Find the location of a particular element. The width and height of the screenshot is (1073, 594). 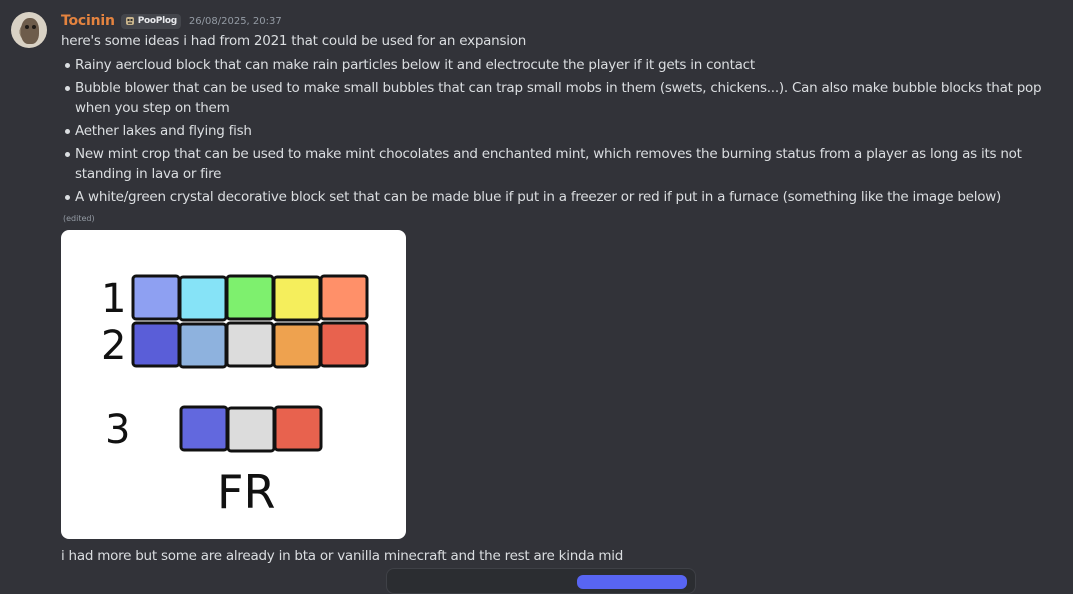

block-color-sketch: 12 3 FR is located at coordinates (235, 396).